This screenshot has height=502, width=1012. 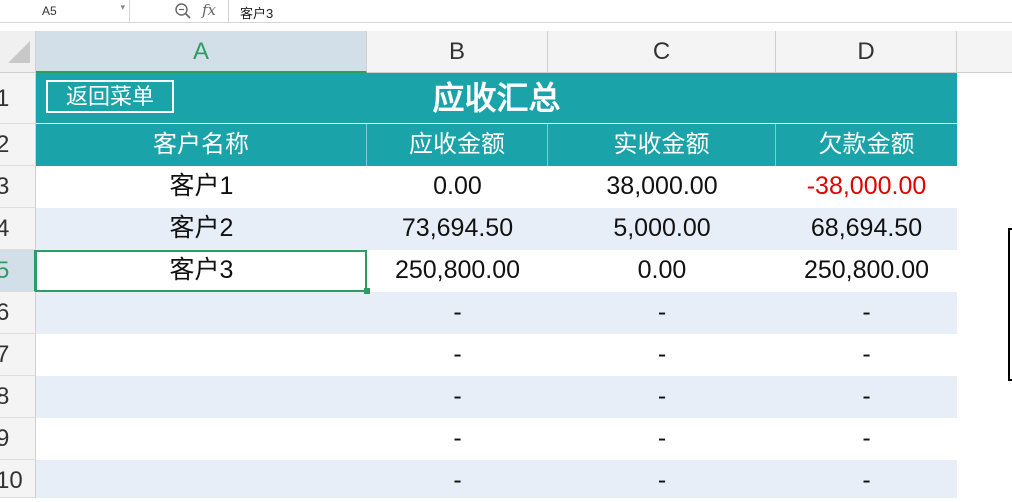 What do you see at coordinates (457, 270) in the screenshot?
I see `cell-b5: 250,800.00` at bounding box center [457, 270].